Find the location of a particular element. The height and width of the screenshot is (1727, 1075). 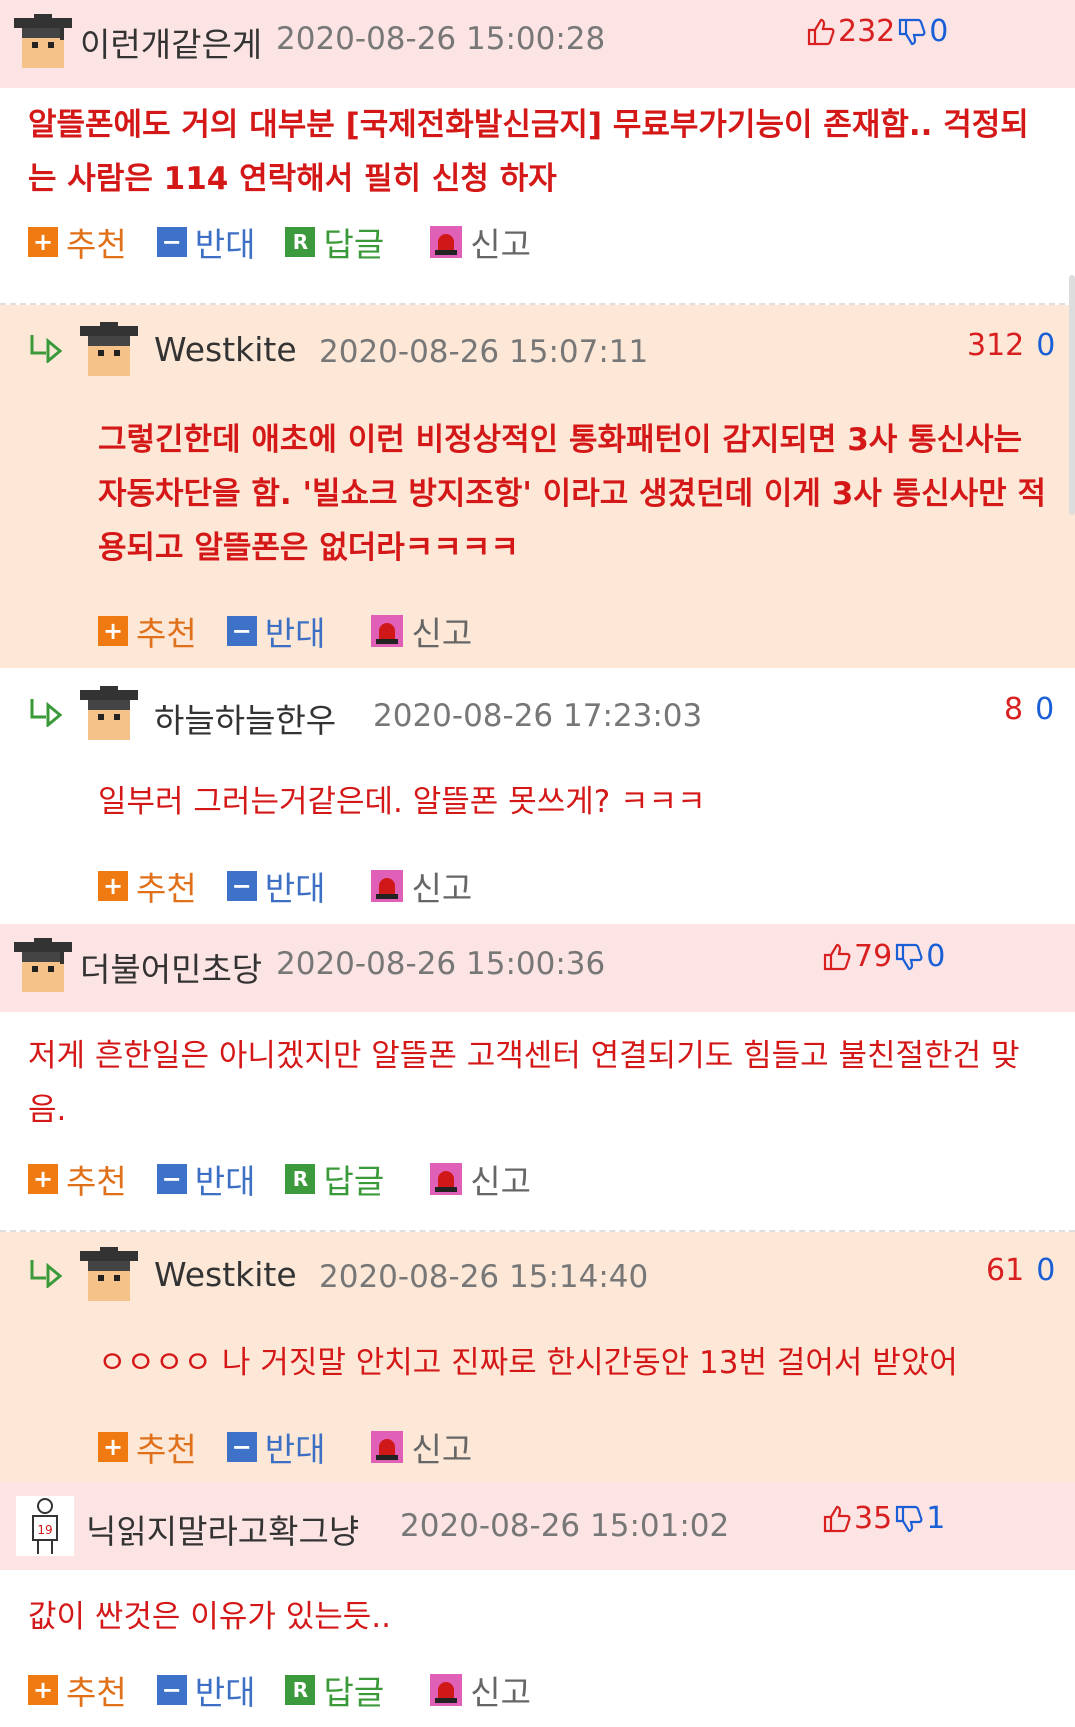

vote-counts: 35 1 is located at coordinates (883, 1518).